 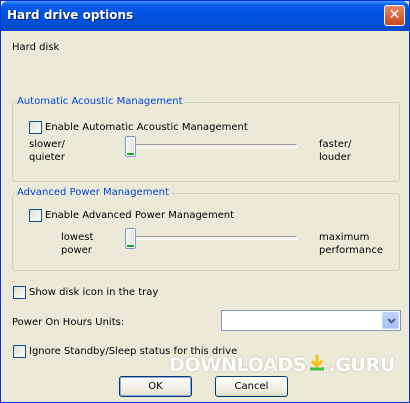 I want to click on enable-acoustic-checkbox, so click(x=35, y=127).